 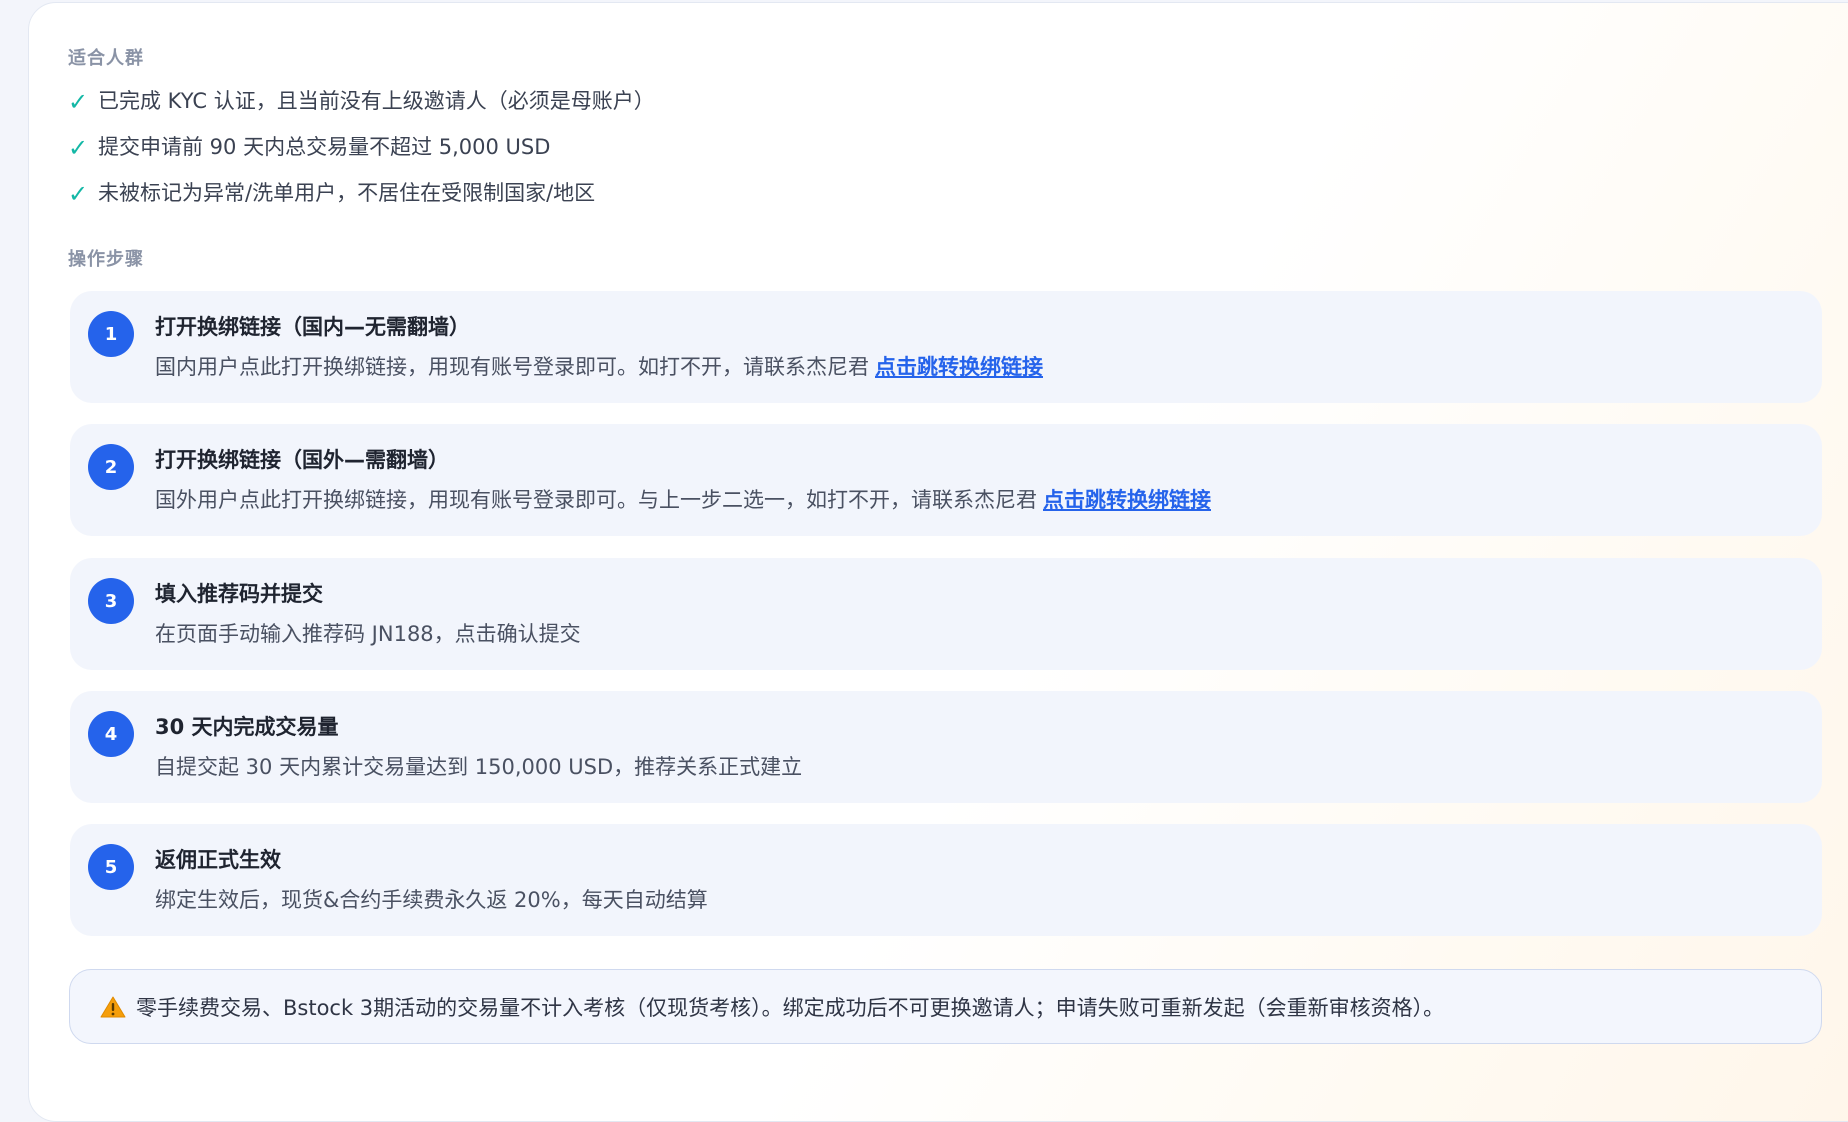 What do you see at coordinates (368, 634) in the screenshot?
I see `step-description: 在页面手动输入推荐码 JN188，点击确认提交` at bounding box center [368, 634].